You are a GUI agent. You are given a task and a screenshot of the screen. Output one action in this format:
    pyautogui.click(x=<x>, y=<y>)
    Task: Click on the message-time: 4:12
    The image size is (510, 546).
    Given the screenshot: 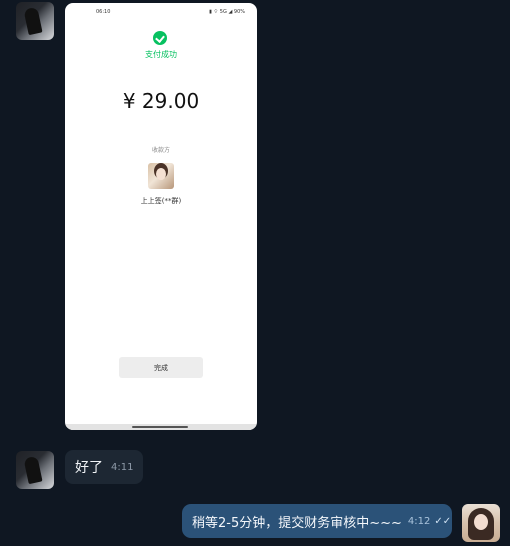 What is the action you would take?
    pyautogui.click(x=419, y=521)
    